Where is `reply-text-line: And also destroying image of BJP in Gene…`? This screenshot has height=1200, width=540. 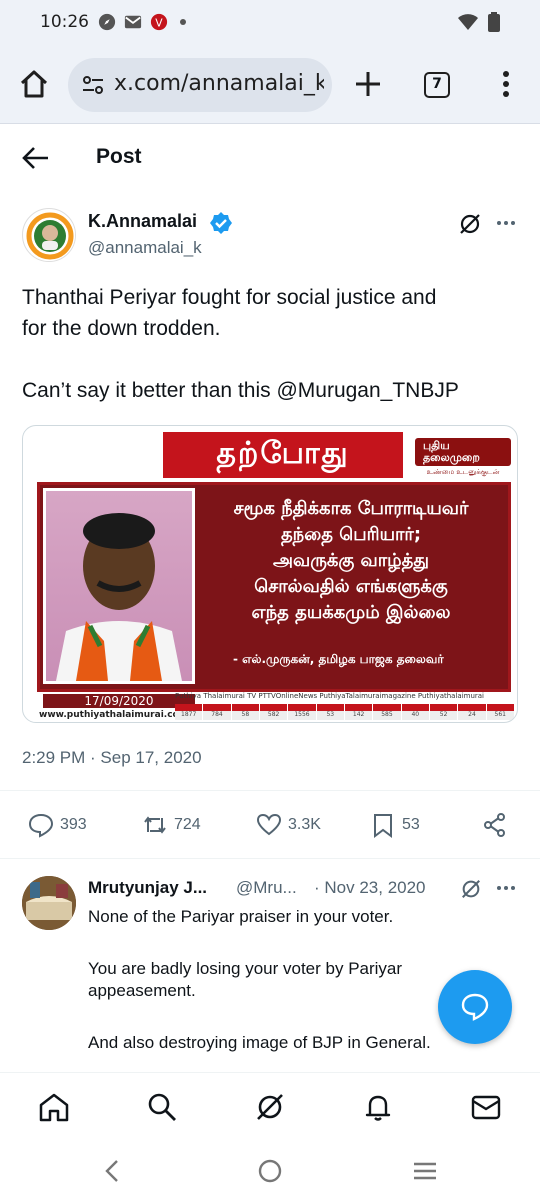 reply-text-line: And also destroying image of BJP in Gene… is located at coordinates (259, 1042).